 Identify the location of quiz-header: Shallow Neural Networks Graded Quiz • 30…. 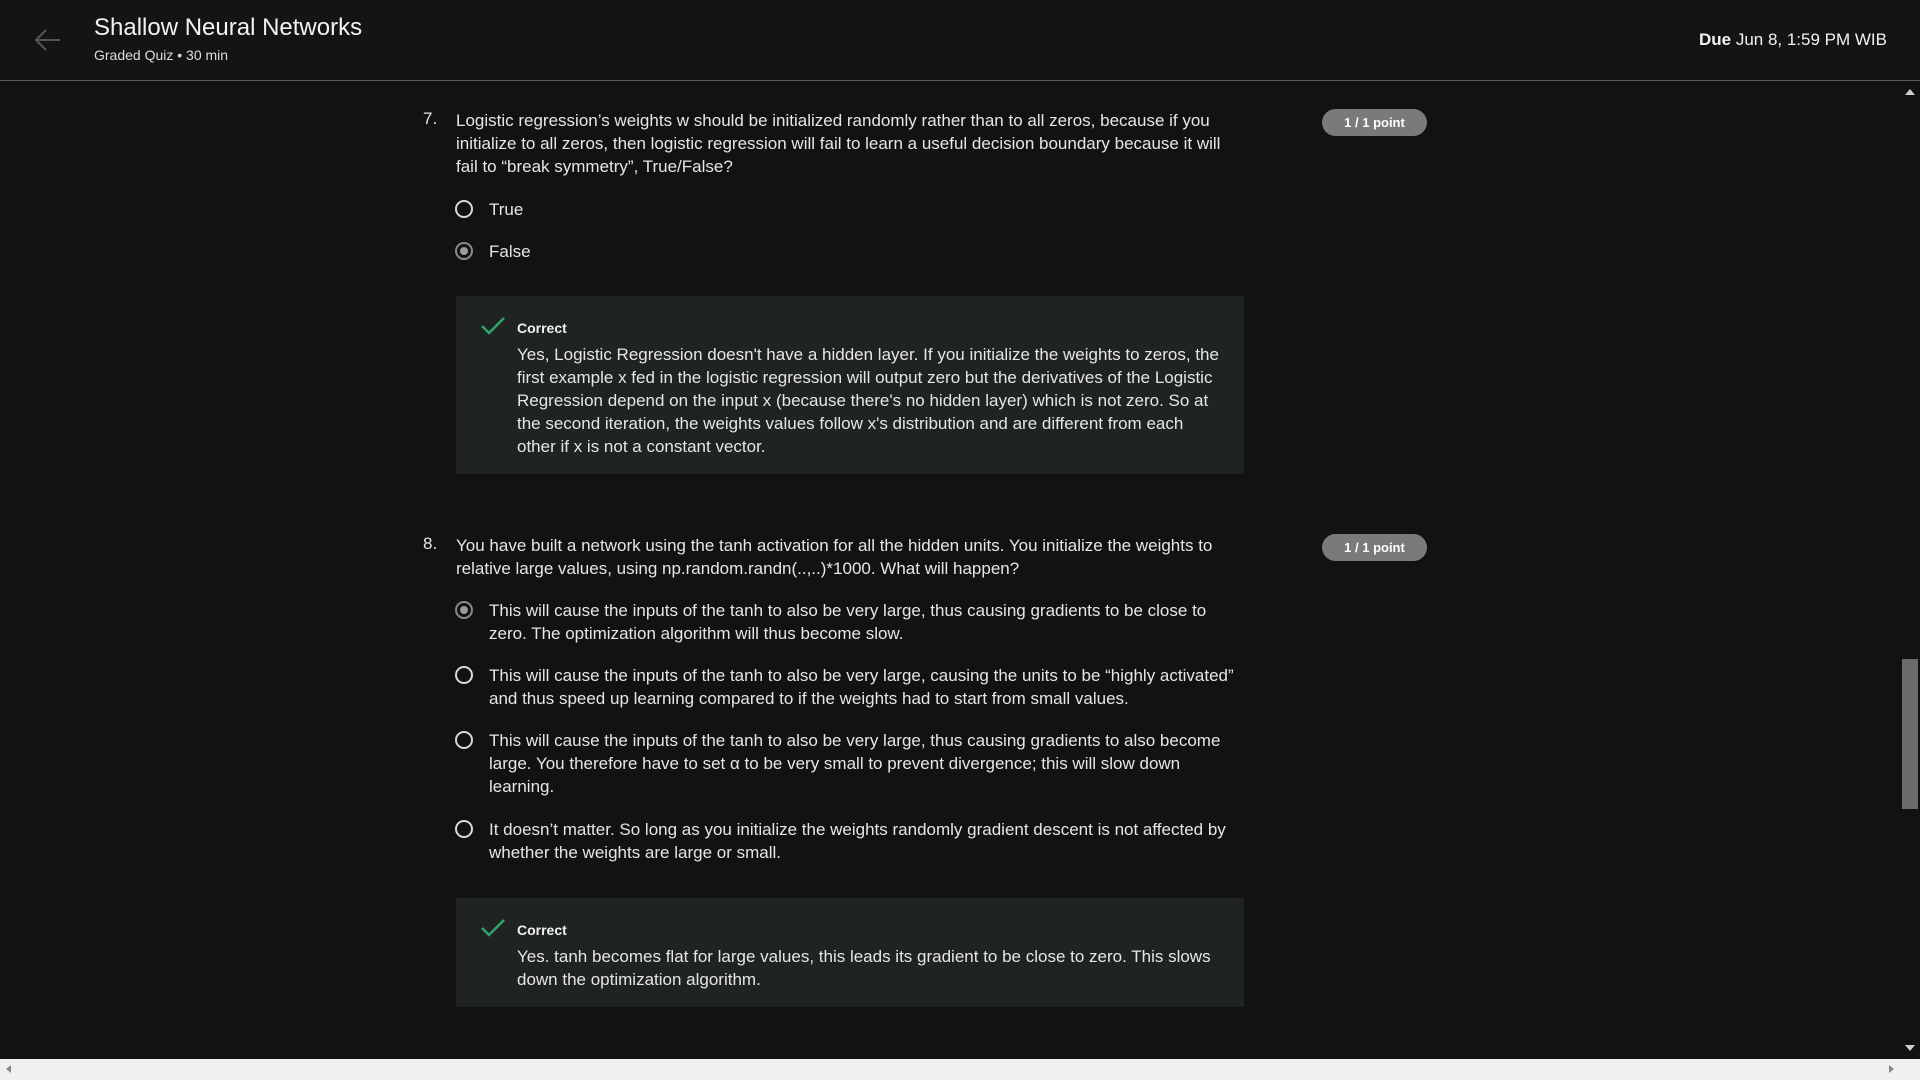
(960, 40).